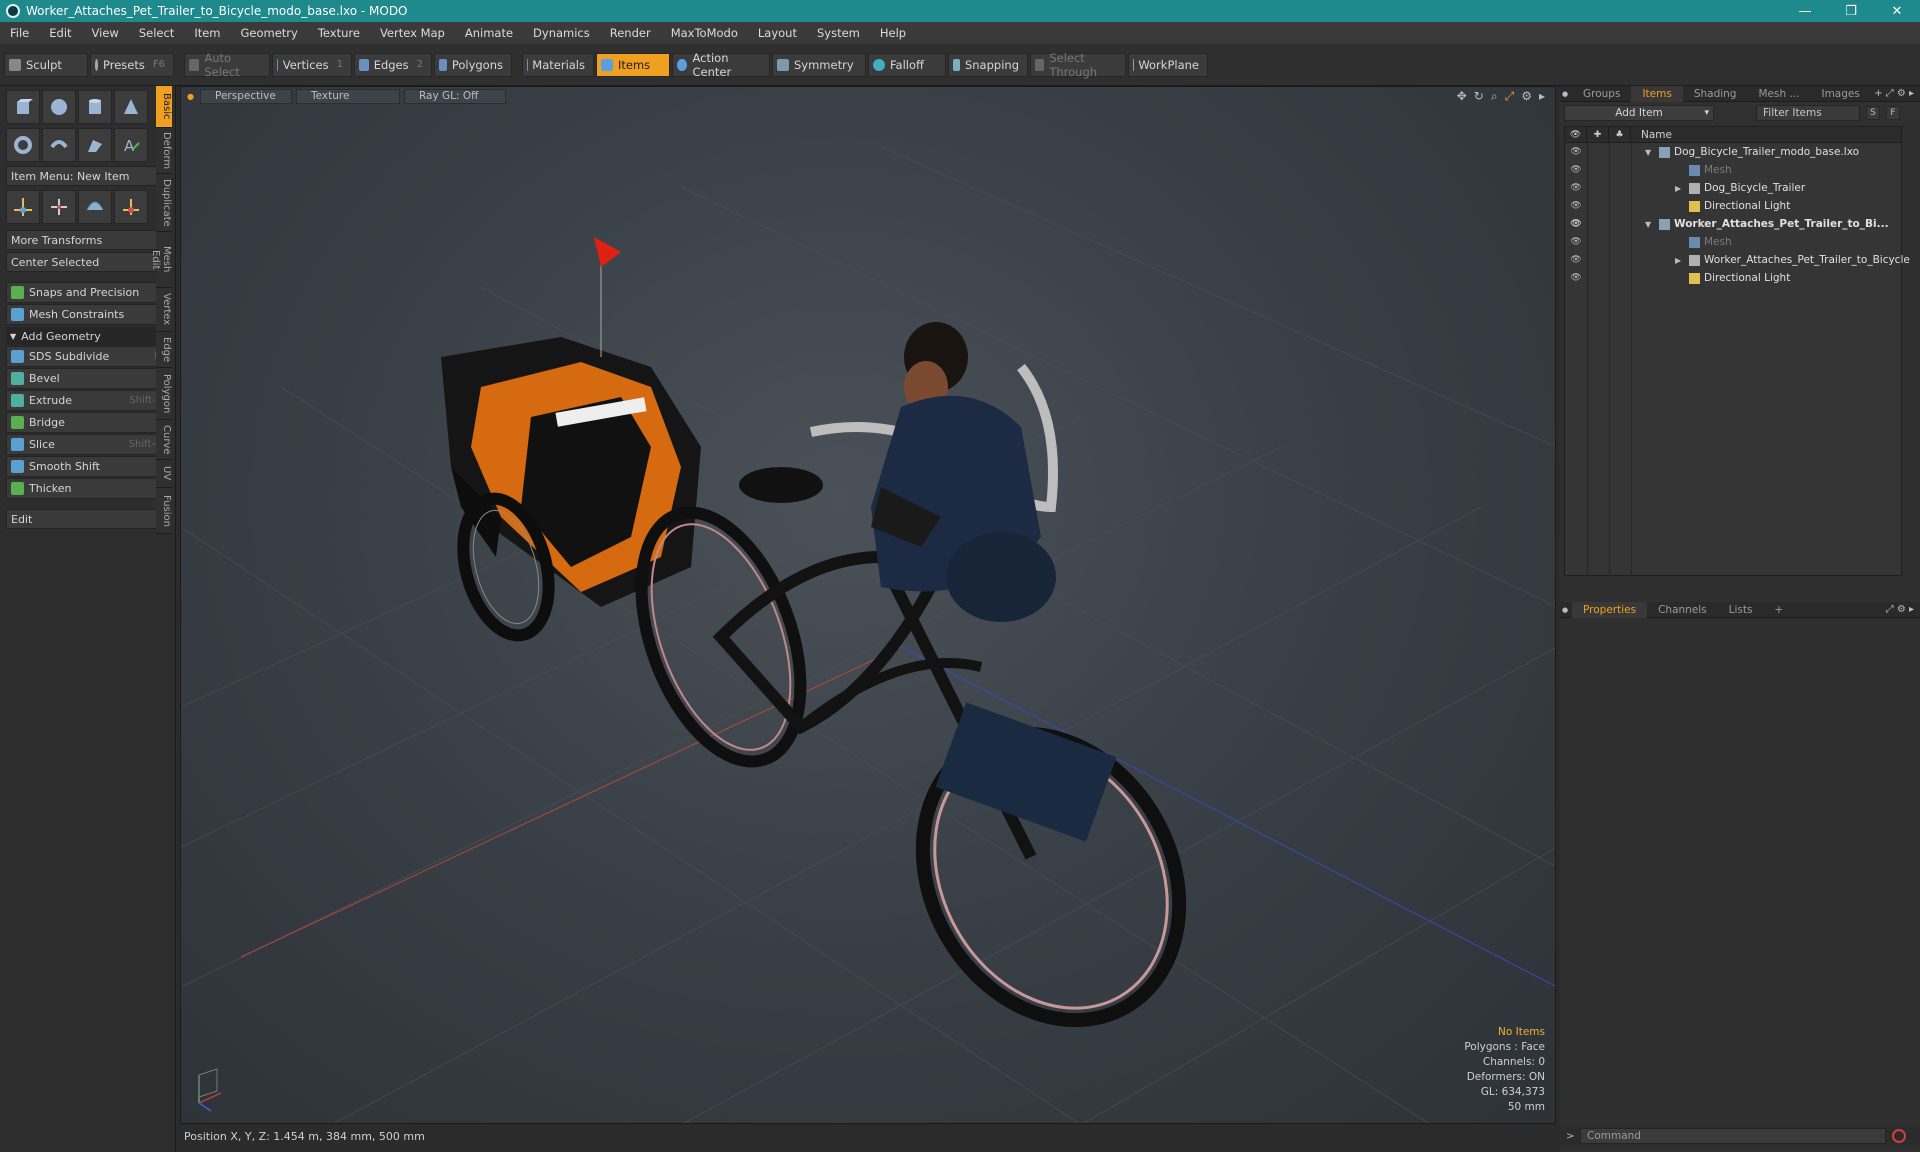  Describe the element at coordinates (207, 33) in the screenshot. I see `menu-item: Item` at that location.